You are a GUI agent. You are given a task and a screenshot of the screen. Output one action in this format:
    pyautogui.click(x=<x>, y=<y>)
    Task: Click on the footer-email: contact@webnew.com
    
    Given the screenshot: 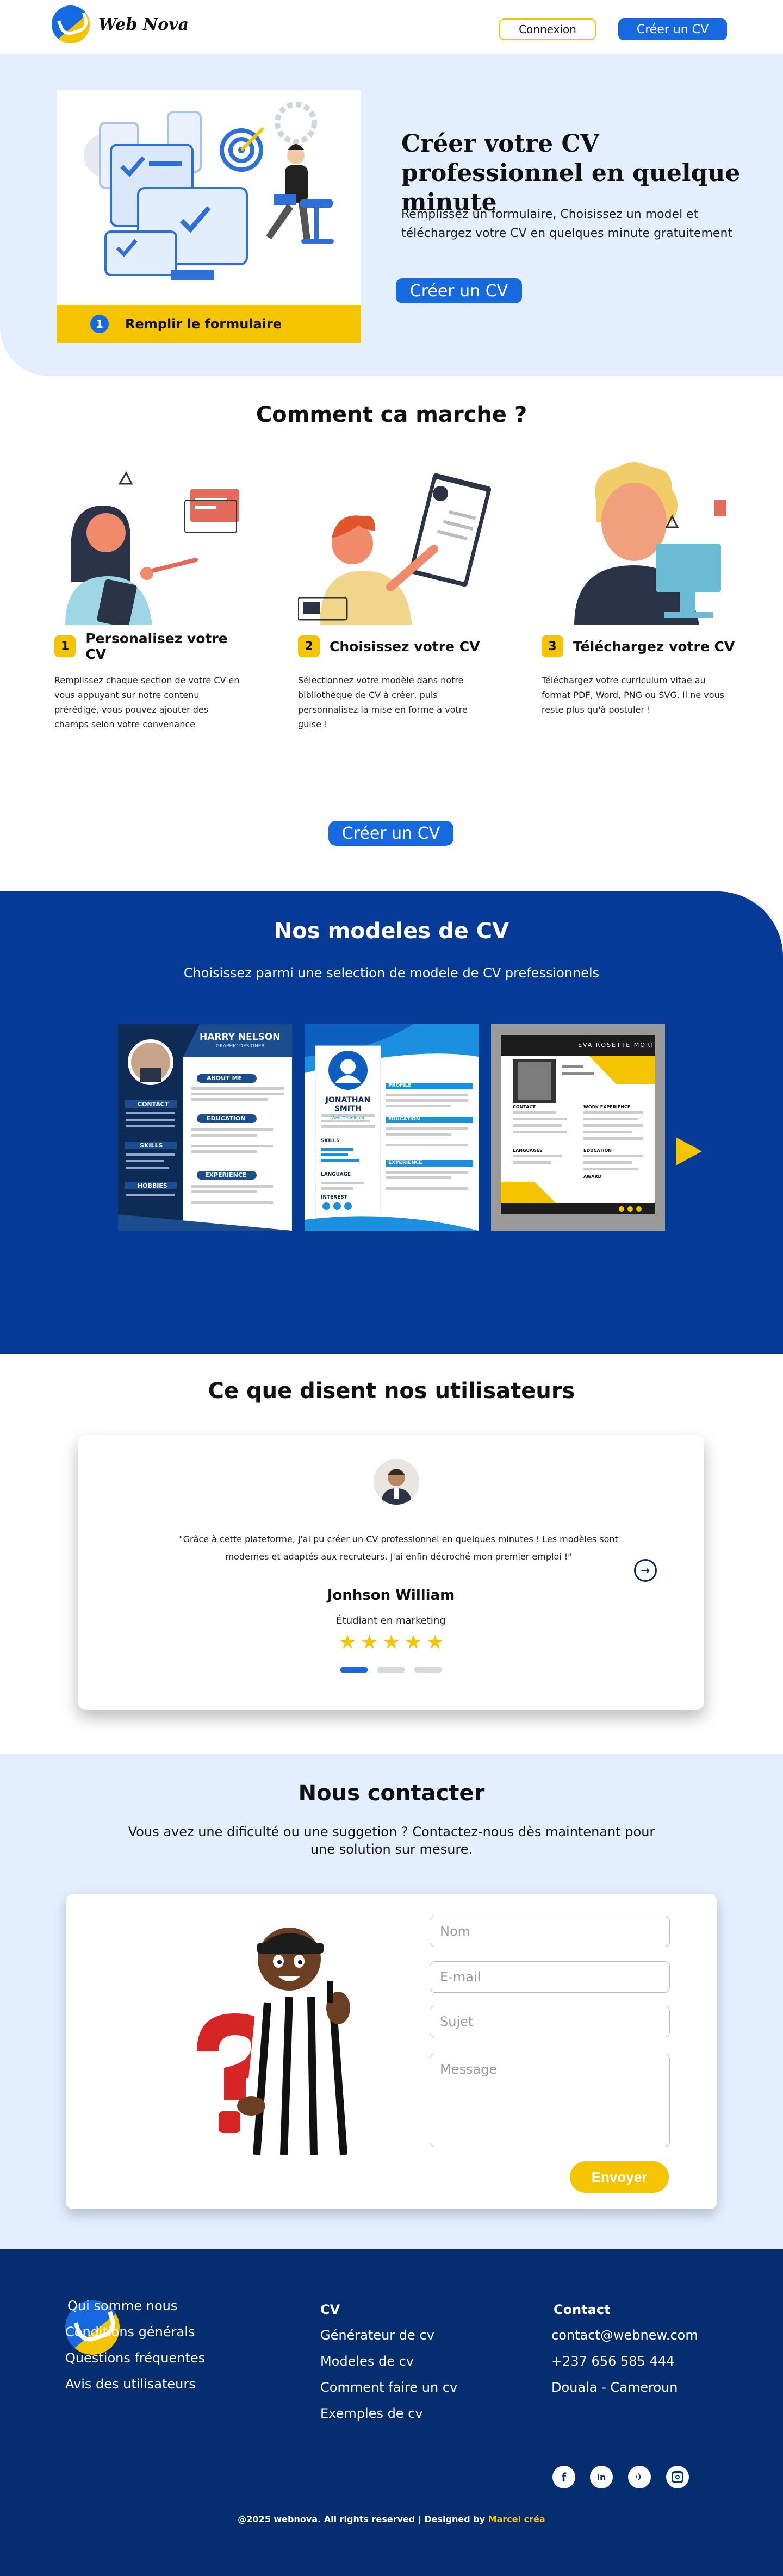 What is the action you would take?
    pyautogui.click(x=624, y=2336)
    